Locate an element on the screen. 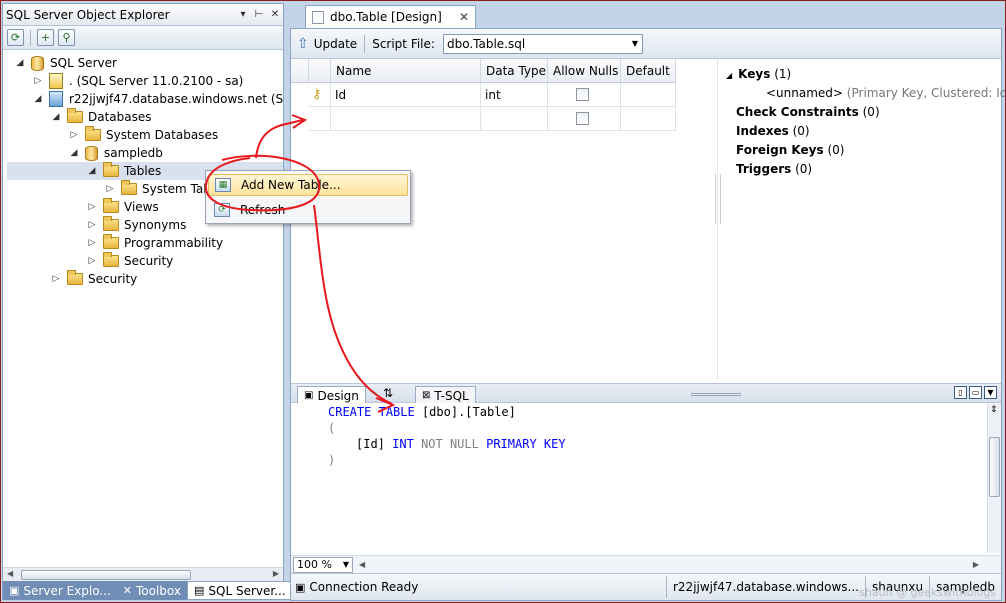  tree-node-sampledb: ◢ sampledb is located at coordinates (116, 153).